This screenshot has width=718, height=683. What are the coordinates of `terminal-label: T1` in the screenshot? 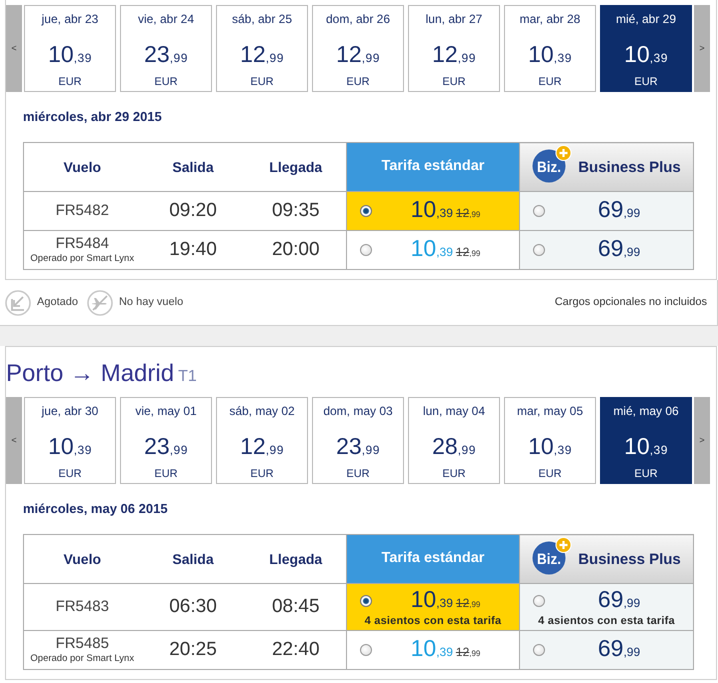 It's located at (187, 376).